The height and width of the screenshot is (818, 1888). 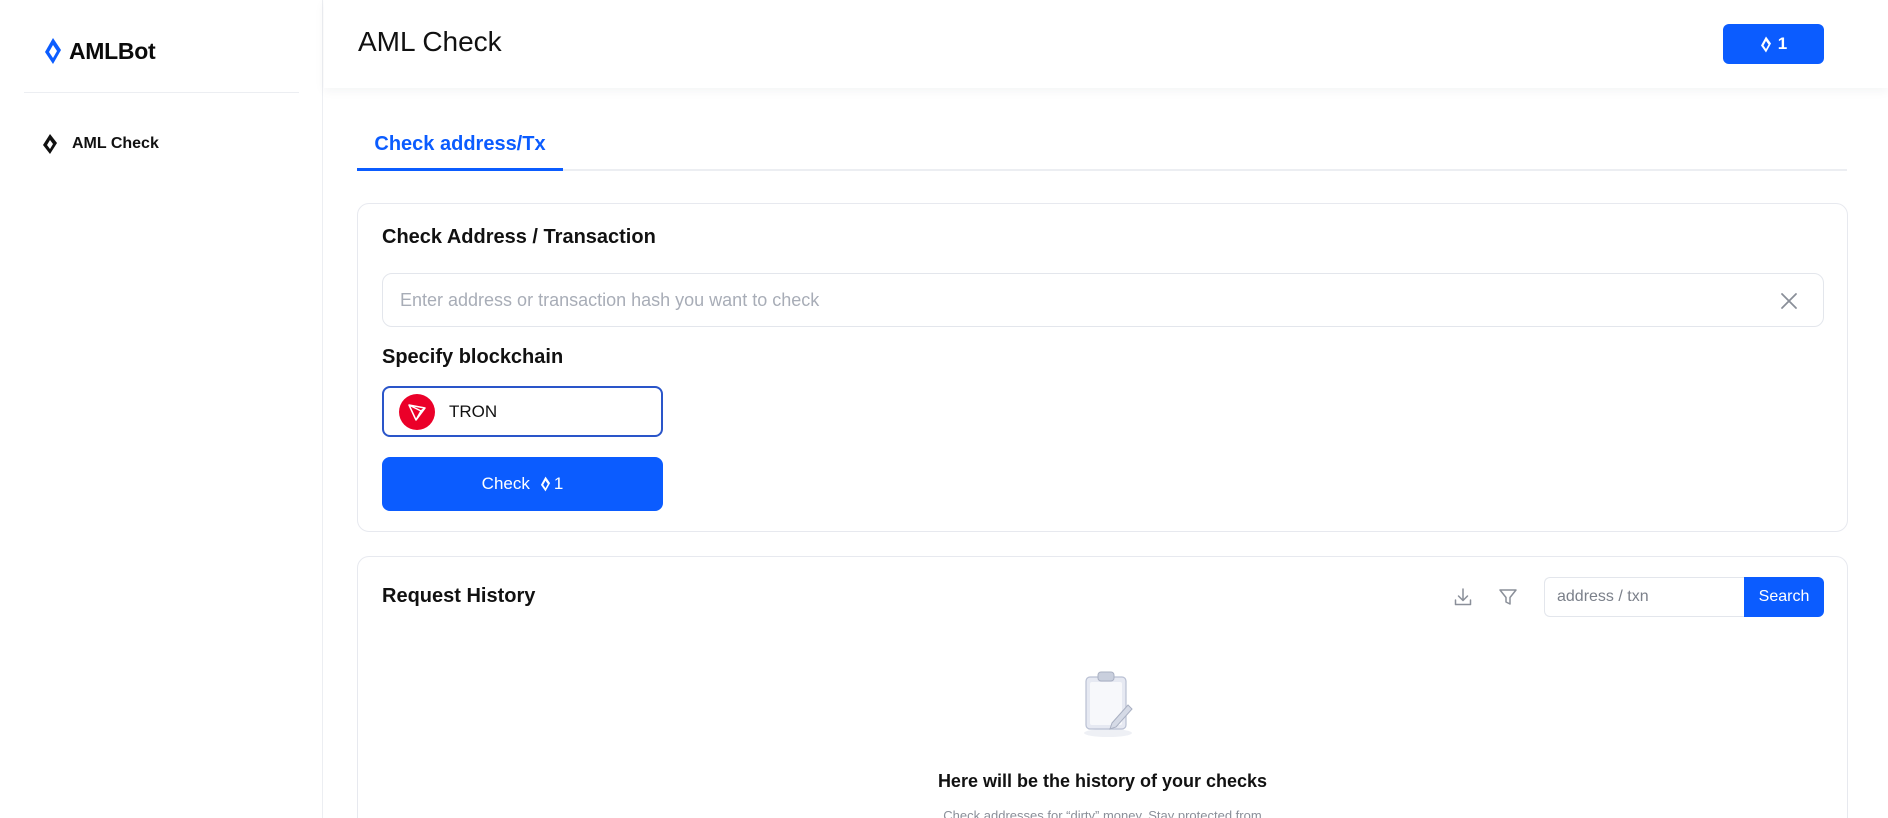 What do you see at coordinates (551, 484) in the screenshot?
I see `check-cost: 1` at bounding box center [551, 484].